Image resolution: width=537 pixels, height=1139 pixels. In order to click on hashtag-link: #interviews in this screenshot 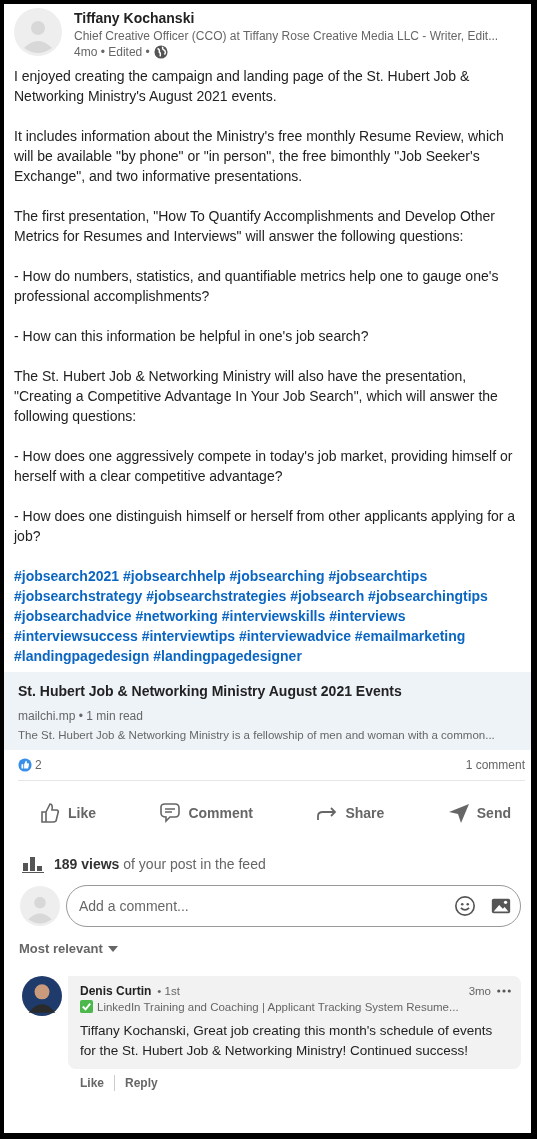, I will do `click(367, 616)`.